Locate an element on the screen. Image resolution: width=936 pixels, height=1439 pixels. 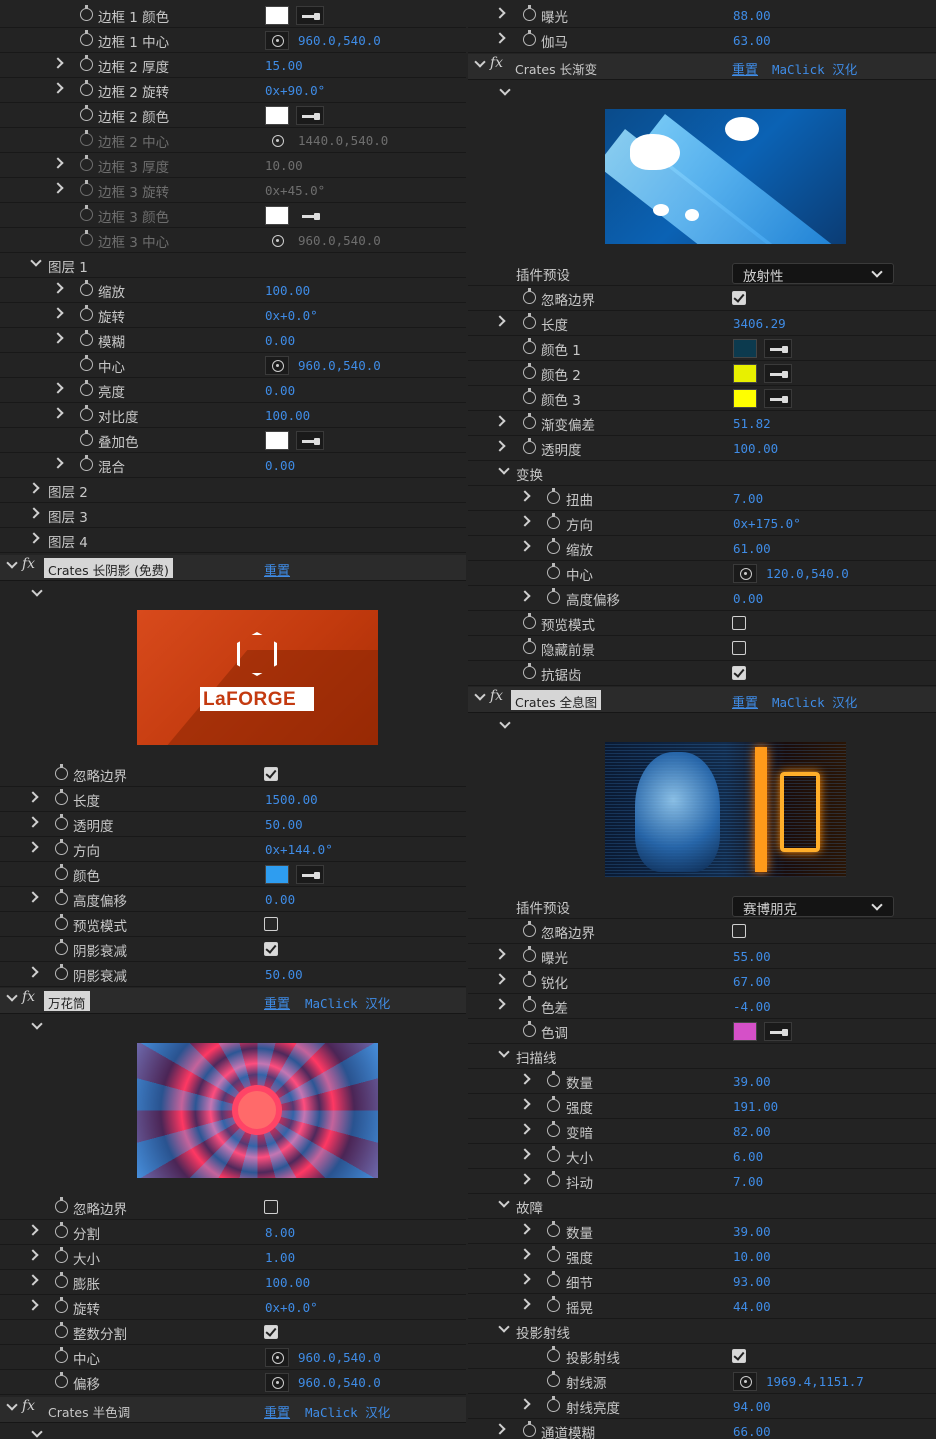
prop-row: 高度偏移 0.00 is located at coordinates (233, 899).